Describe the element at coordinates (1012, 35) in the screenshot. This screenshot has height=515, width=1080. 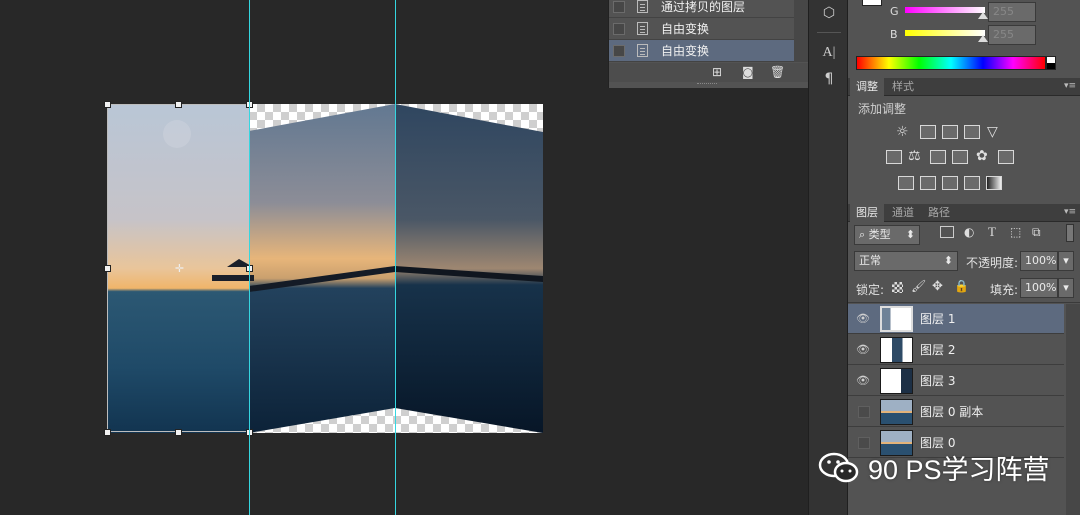
I see `blue-value-field: 255` at that location.